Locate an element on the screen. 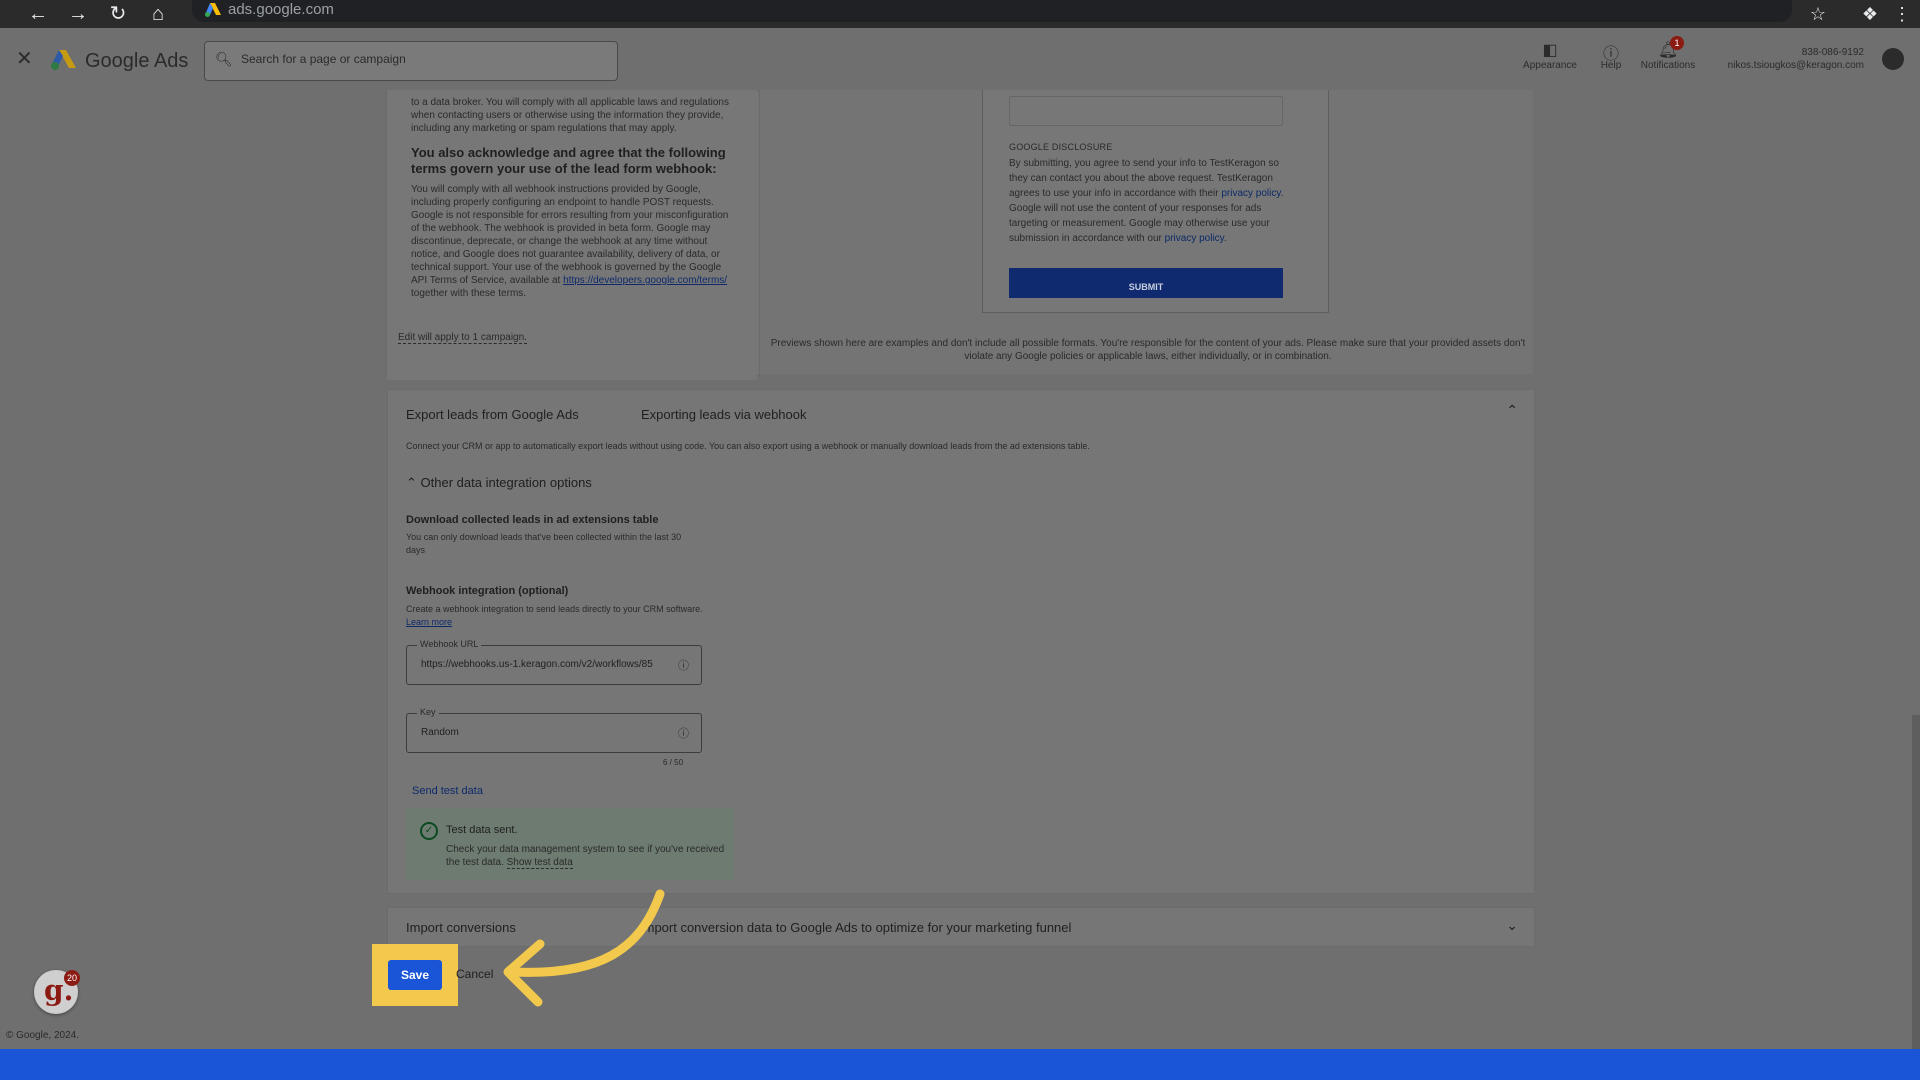 Image resolution: width=1920 pixels, height=1080 pixels. help-label: Help is located at coordinates (1611, 65).